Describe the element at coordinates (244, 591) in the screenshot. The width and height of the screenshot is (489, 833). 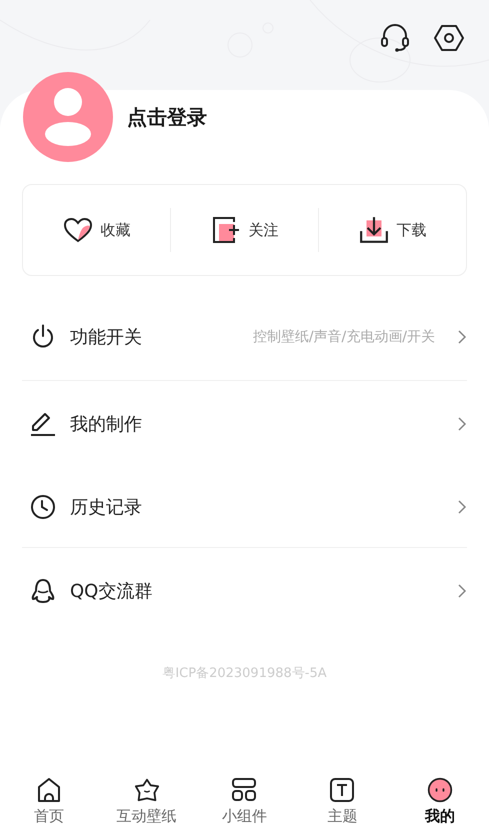
I see `menu-item: QQ交流群` at that location.